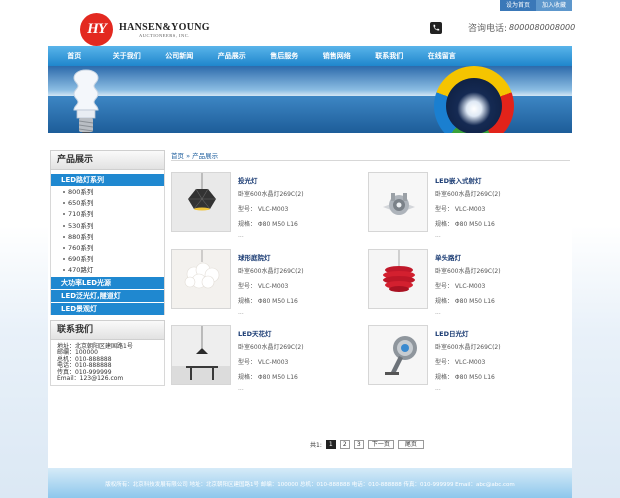 This screenshot has height=498, width=620. What do you see at coordinates (410, 444) in the screenshot?
I see `last-page-button: 尾页` at bounding box center [410, 444].